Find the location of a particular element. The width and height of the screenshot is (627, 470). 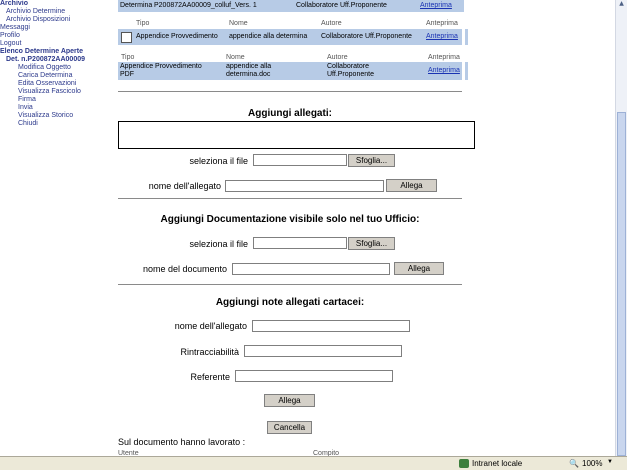

nav-archivio-determine: Archivio Determine is located at coordinates (56, 12).